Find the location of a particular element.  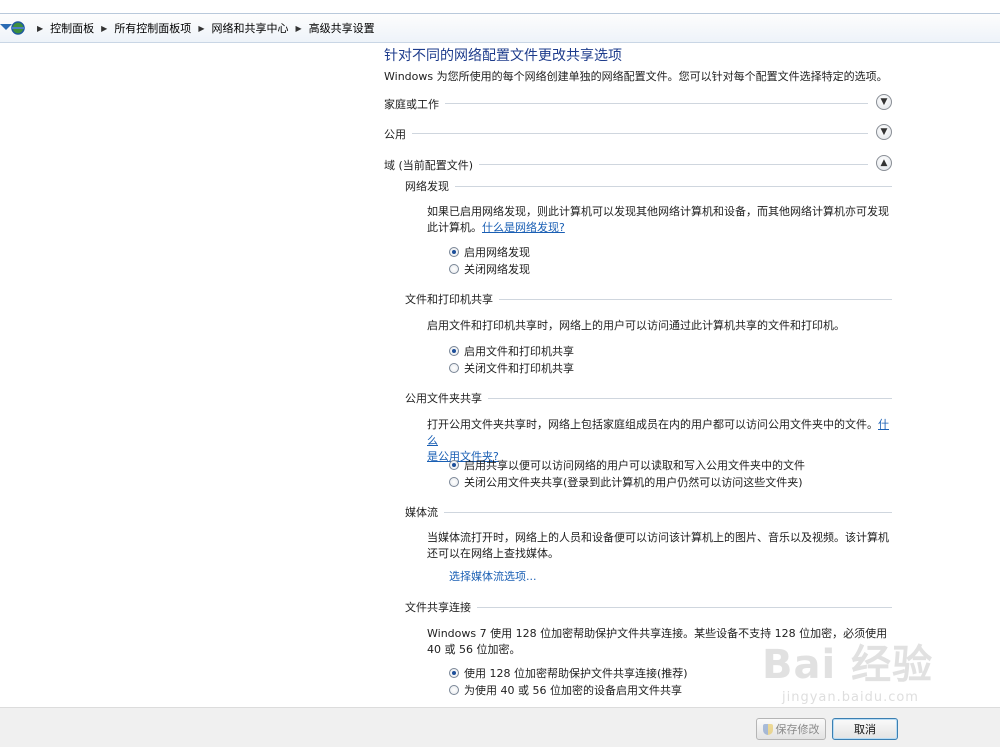

save-button-label: 保存修改 is located at coordinates (797, 729).